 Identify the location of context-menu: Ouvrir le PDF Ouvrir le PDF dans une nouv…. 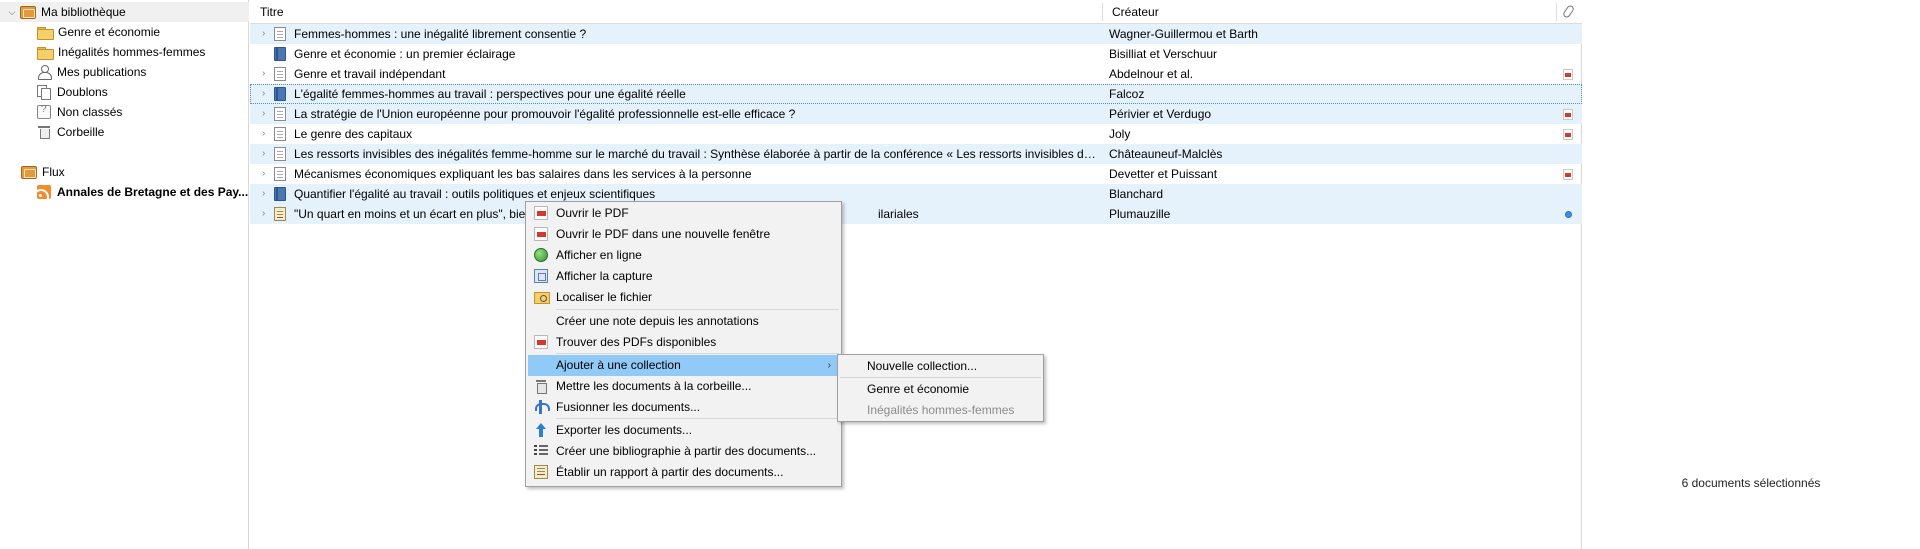
(683, 344).